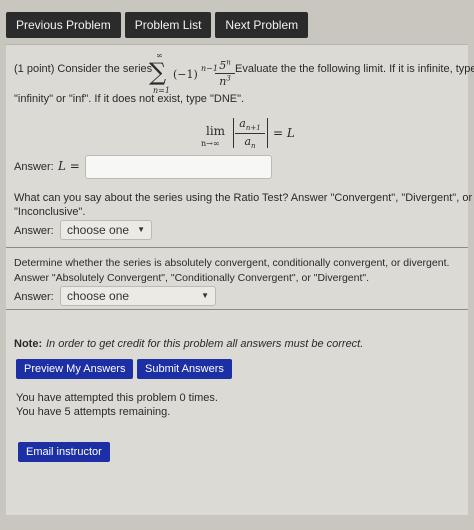  What do you see at coordinates (228, 78) in the screenshot?
I see `series-denominator-exponent: 3` at bounding box center [228, 78].